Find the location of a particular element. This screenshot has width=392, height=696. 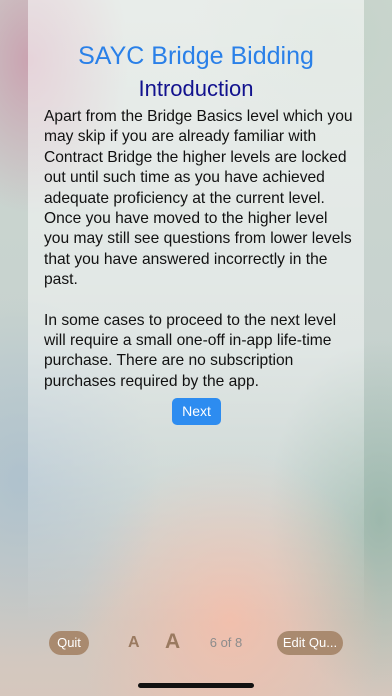

next-button: Next is located at coordinates (196, 411).